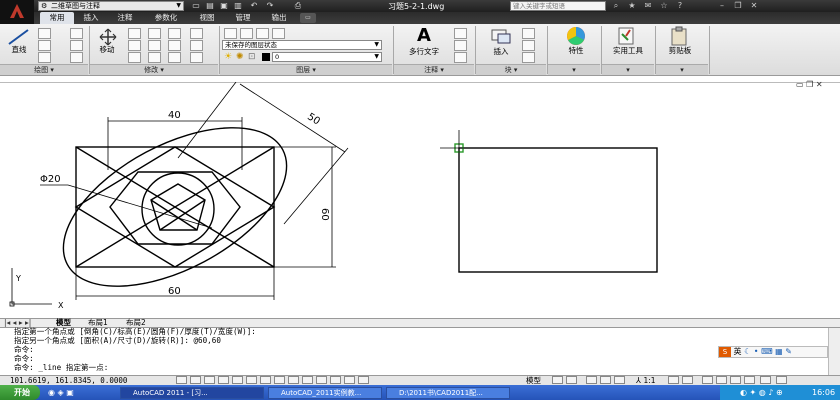  Describe the element at coordinates (765, 380) in the screenshot. I see `status-bar-menu-icon` at that location.